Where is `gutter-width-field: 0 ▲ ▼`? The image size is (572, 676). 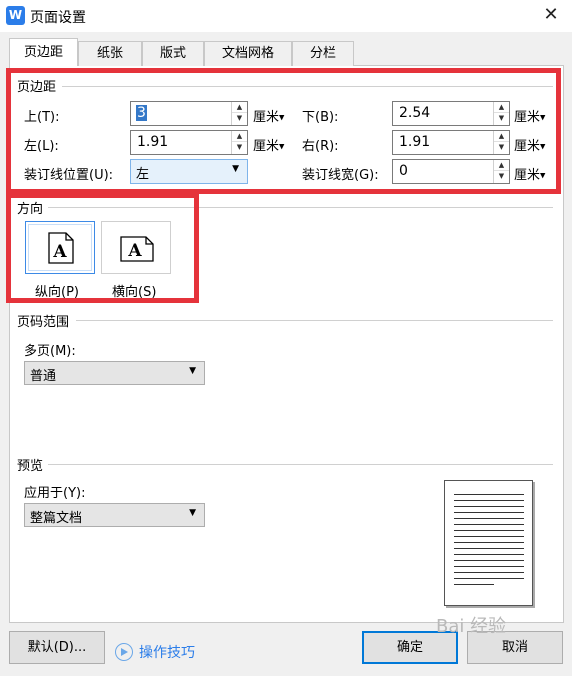
gutter-width-field: 0 ▲ ▼ is located at coordinates (451, 171).